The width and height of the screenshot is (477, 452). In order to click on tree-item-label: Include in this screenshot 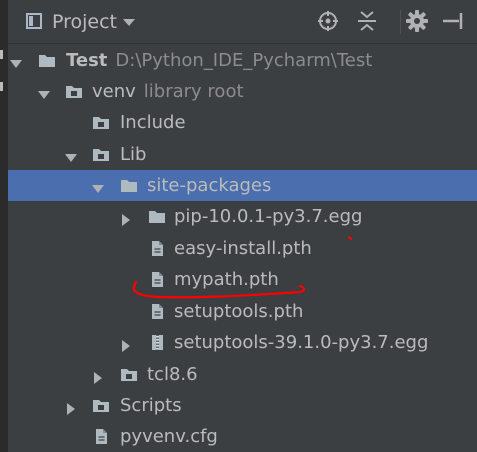, I will do `click(153, 123)`.